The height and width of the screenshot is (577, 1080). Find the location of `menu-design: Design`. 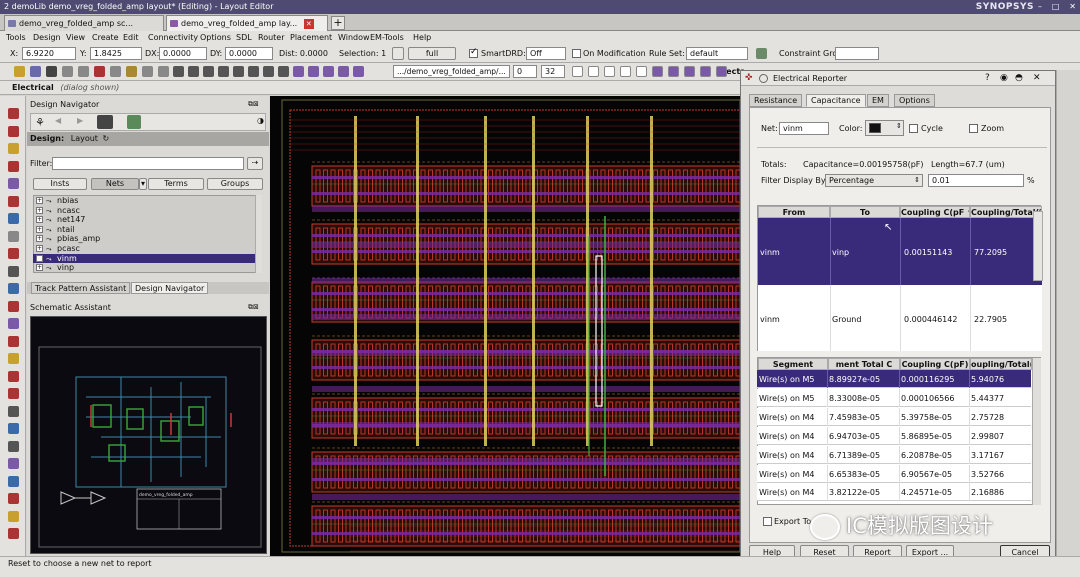

menu-design: Design is located at coordinates (47, 37).